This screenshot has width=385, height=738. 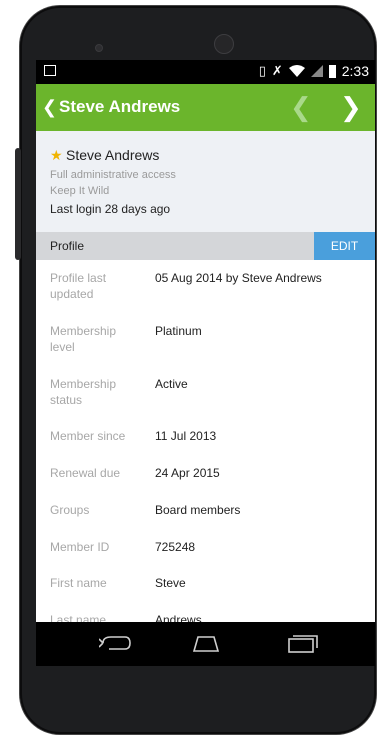 What do you see at coordinates (178, 331) in the screenshot?
I see `detail-value: Platinum` at bounding box center [178, 331].